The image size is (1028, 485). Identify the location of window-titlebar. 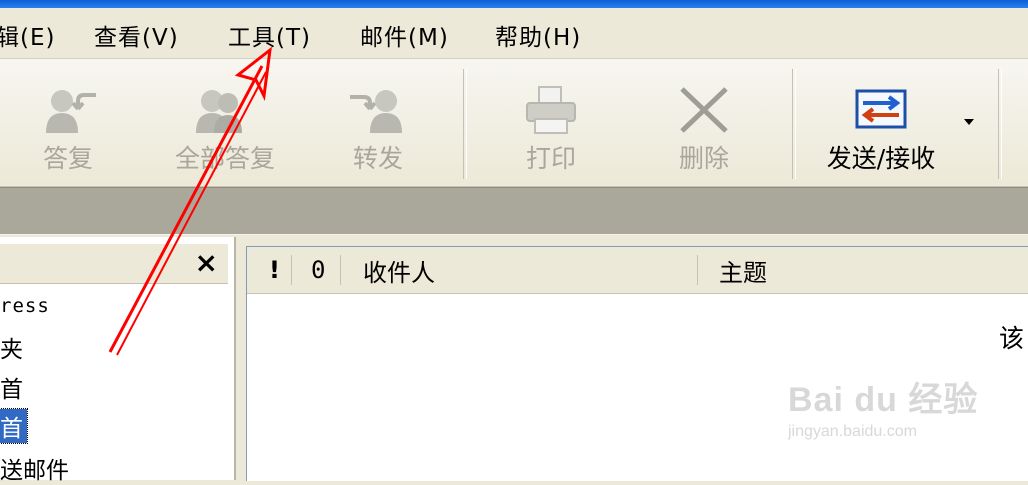
(514, 4).